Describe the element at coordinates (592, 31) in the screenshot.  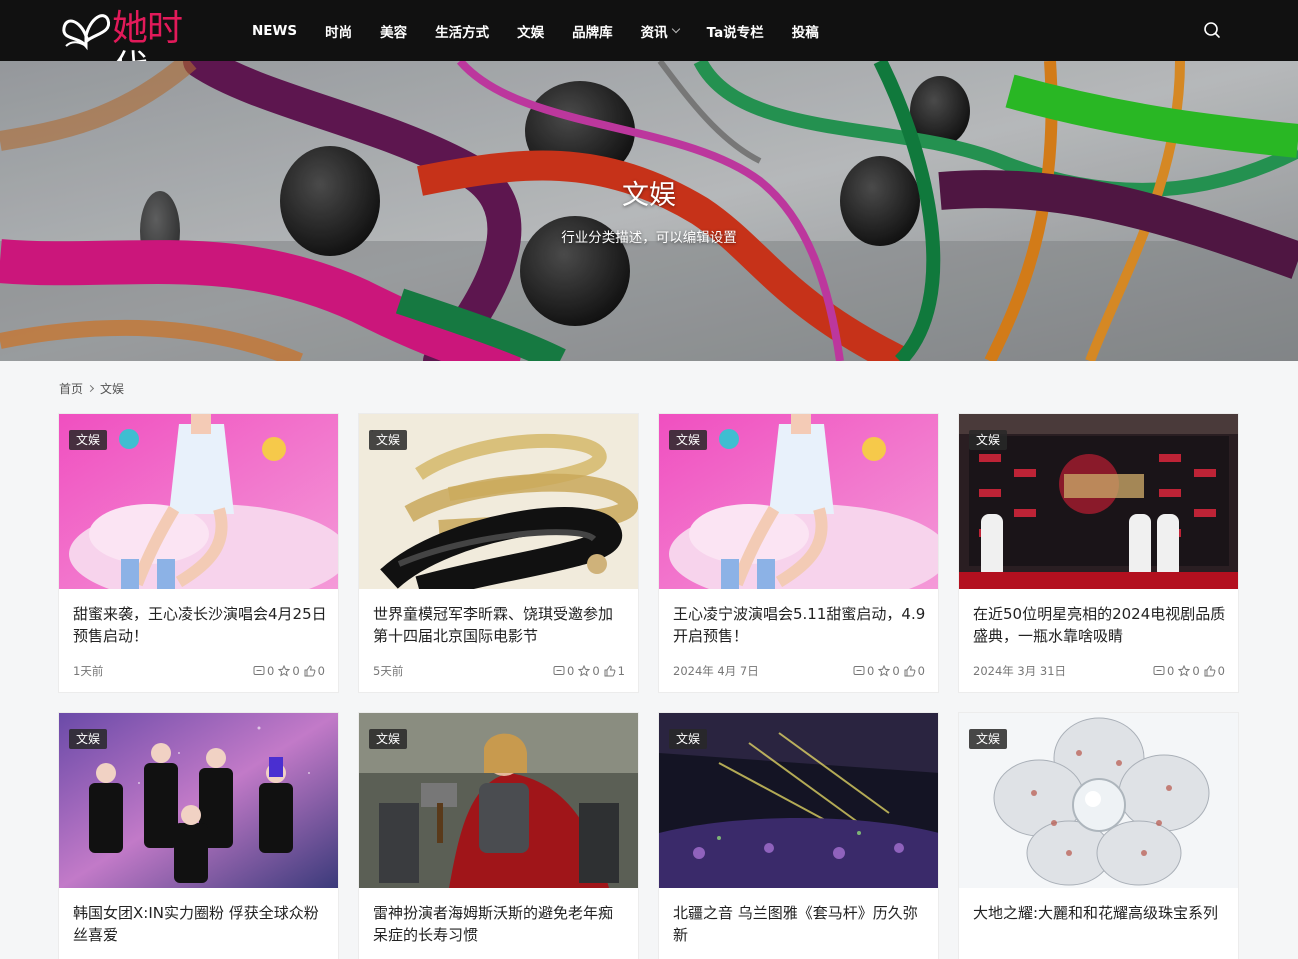
I see `nav-item-brands: 品牌库` at that location.